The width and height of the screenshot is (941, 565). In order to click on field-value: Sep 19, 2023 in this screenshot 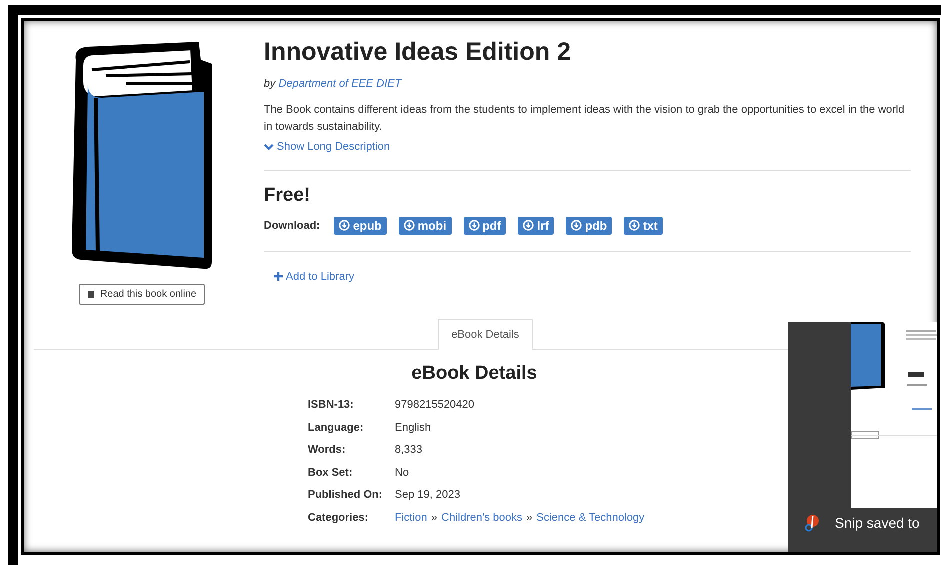, I will do `click(428, 495)`.